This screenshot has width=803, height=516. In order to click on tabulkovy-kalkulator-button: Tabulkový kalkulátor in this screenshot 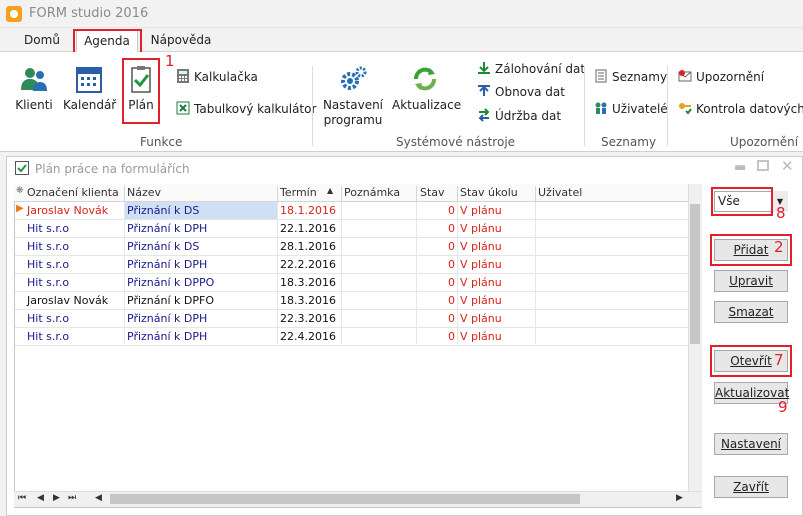, I will do `click(246, 109)`.